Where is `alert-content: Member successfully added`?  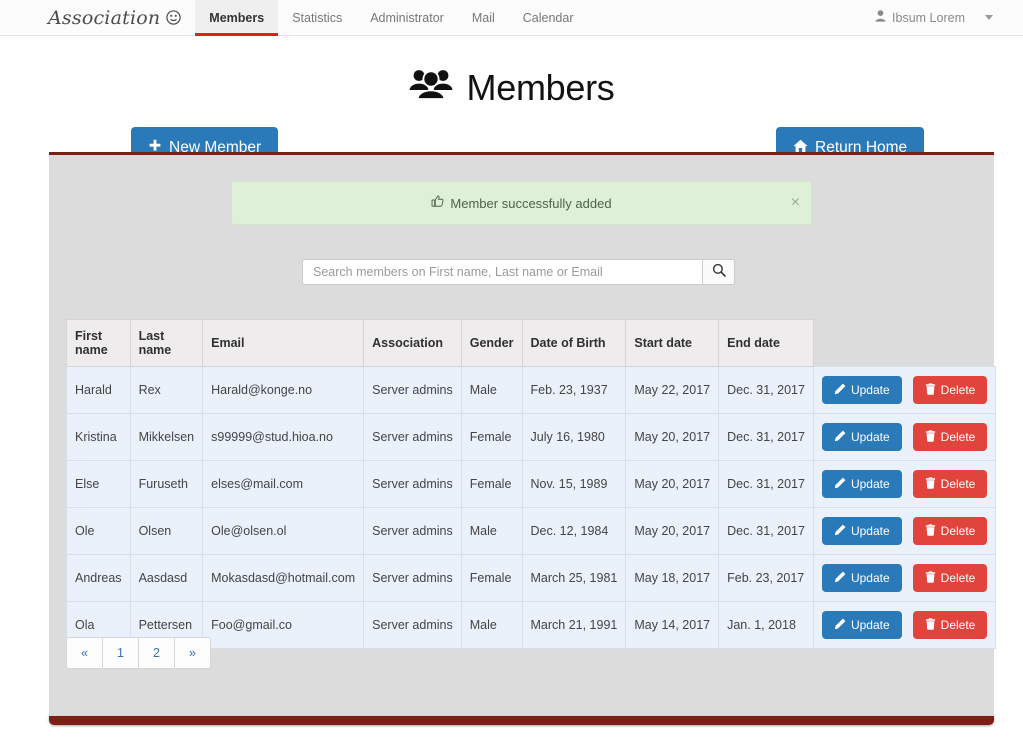 alert-content: Member successfully added is located at coordinates (521, 203).